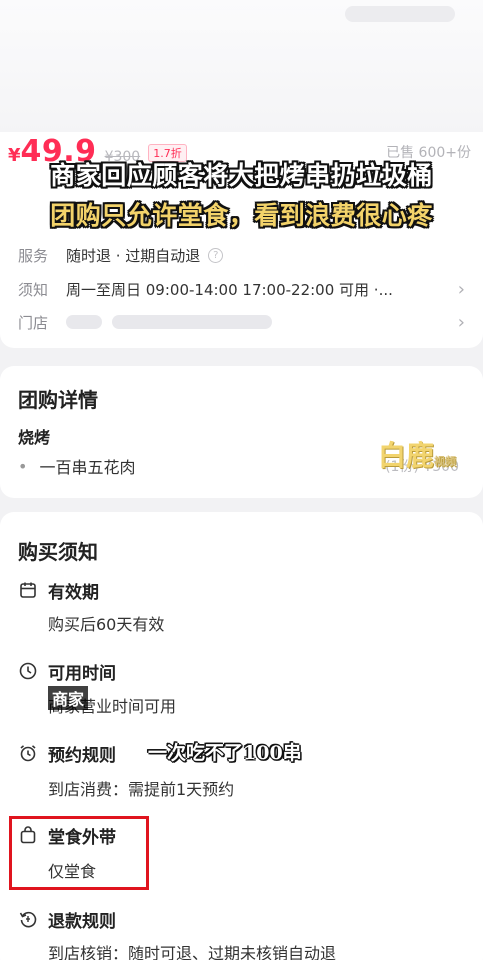 This screenshot has height=960, width=483. I want to click on clock-icon, so click(28, 671).